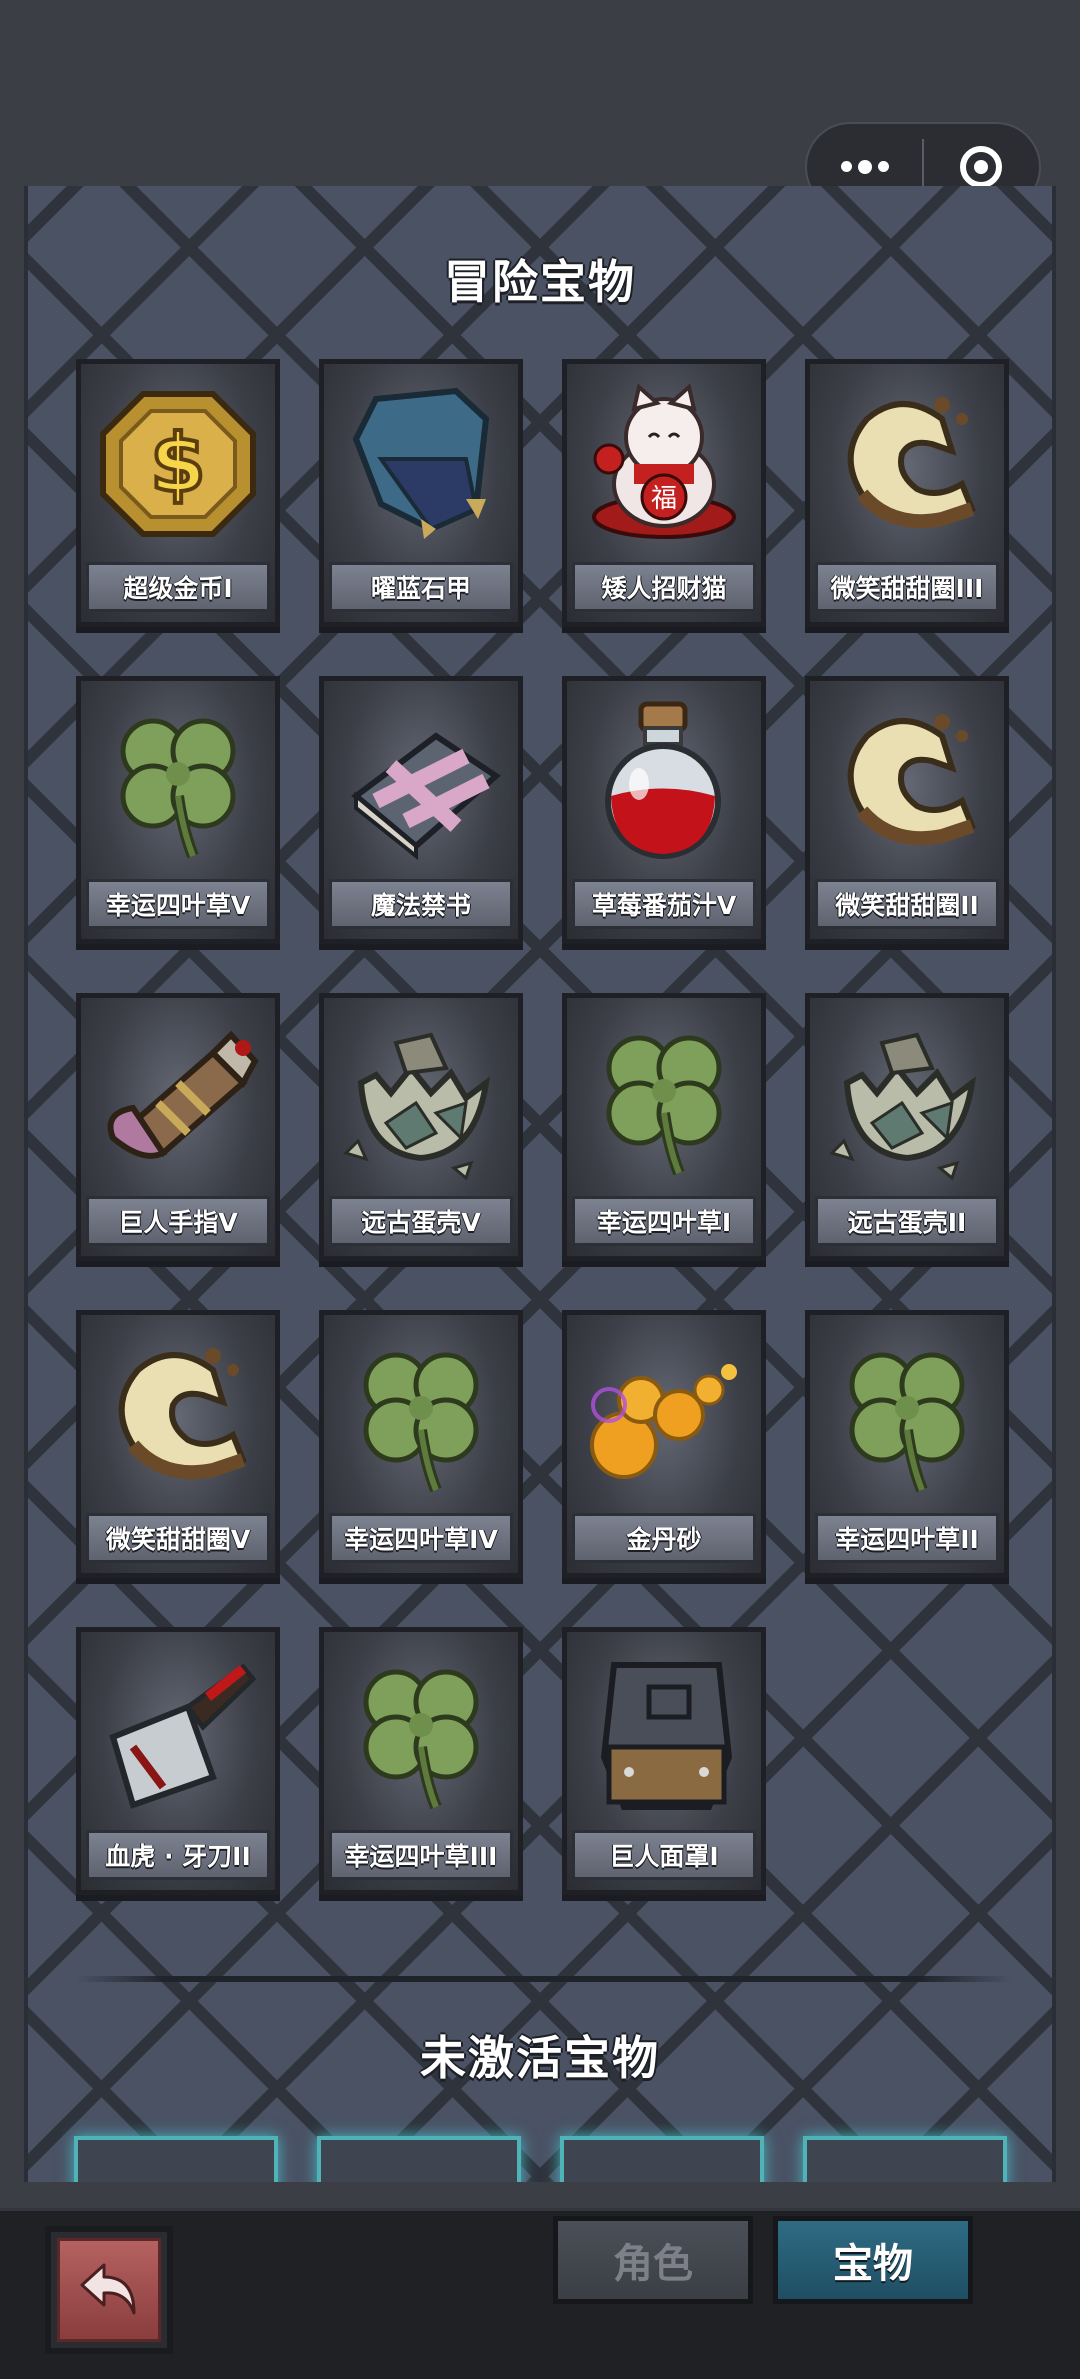  What do you see at coordinates (907, 587) in the screenshot?
I see `treasure-name: 微笑甜甜圈III` at bounding box center [907, 587].